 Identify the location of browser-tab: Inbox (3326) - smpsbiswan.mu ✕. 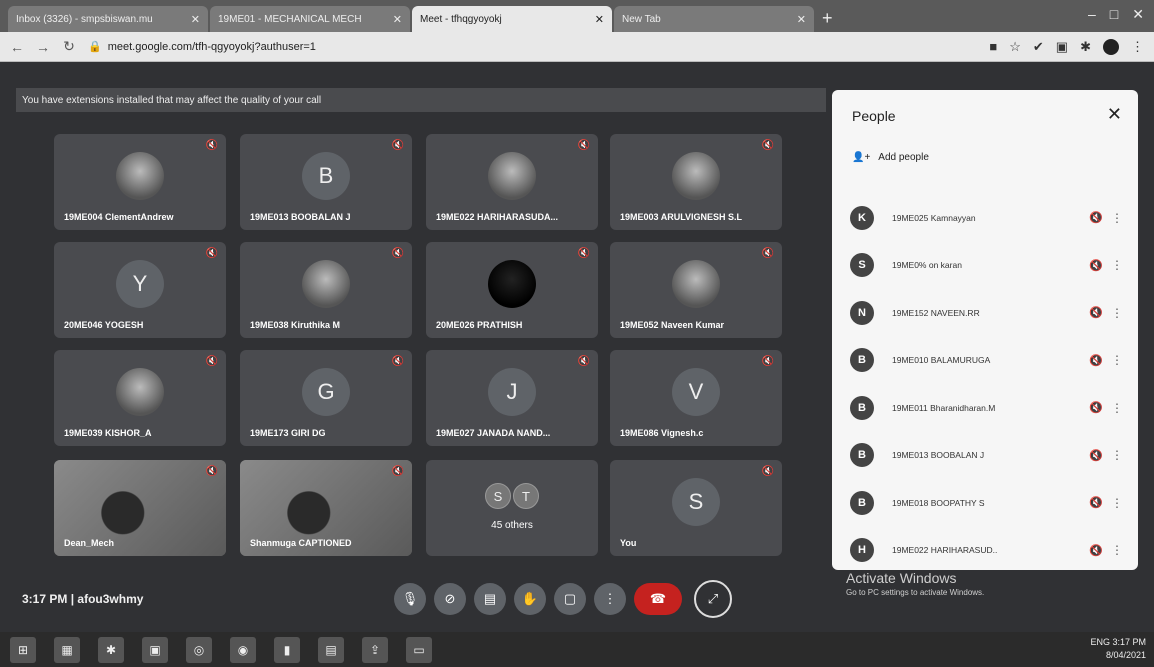
(108, 19).